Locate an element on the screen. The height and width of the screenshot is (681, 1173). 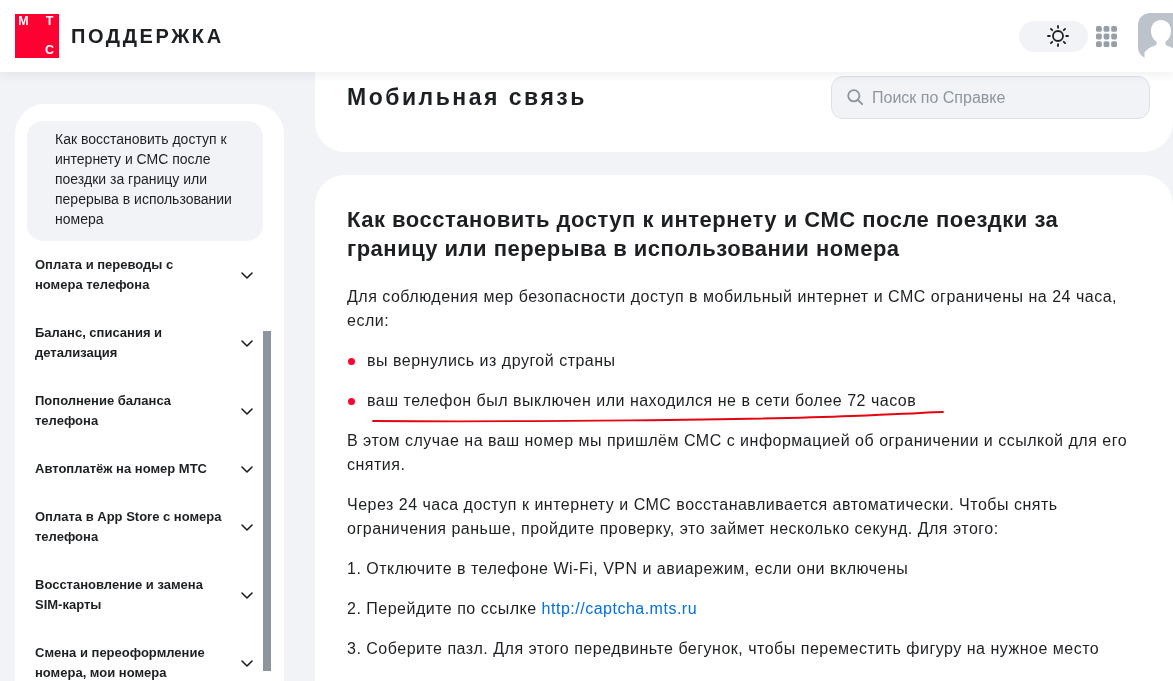
sidebar-item: Оплата в App Store с номера телефона is located at coordinates (145, 527).